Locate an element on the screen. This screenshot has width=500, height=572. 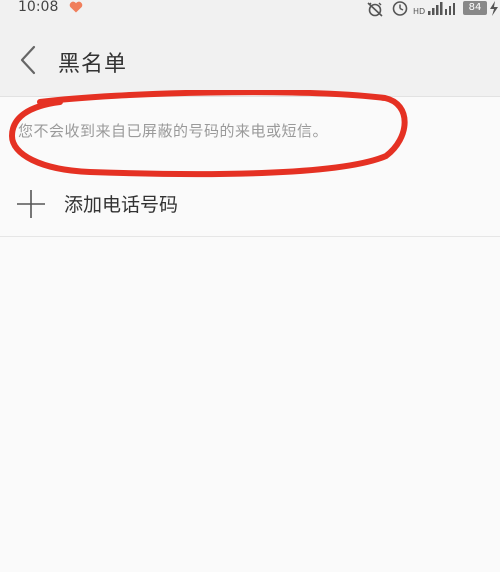
signal-icon is located at coordinates (441, 8).